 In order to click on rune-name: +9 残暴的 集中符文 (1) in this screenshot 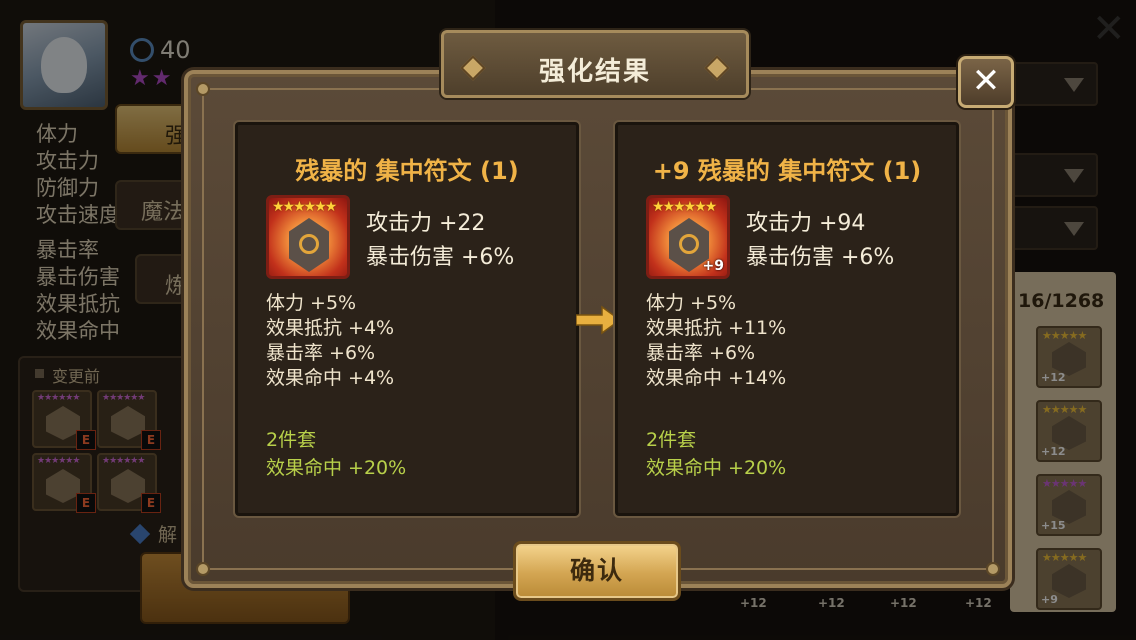, I will do `click(787, 171)`.